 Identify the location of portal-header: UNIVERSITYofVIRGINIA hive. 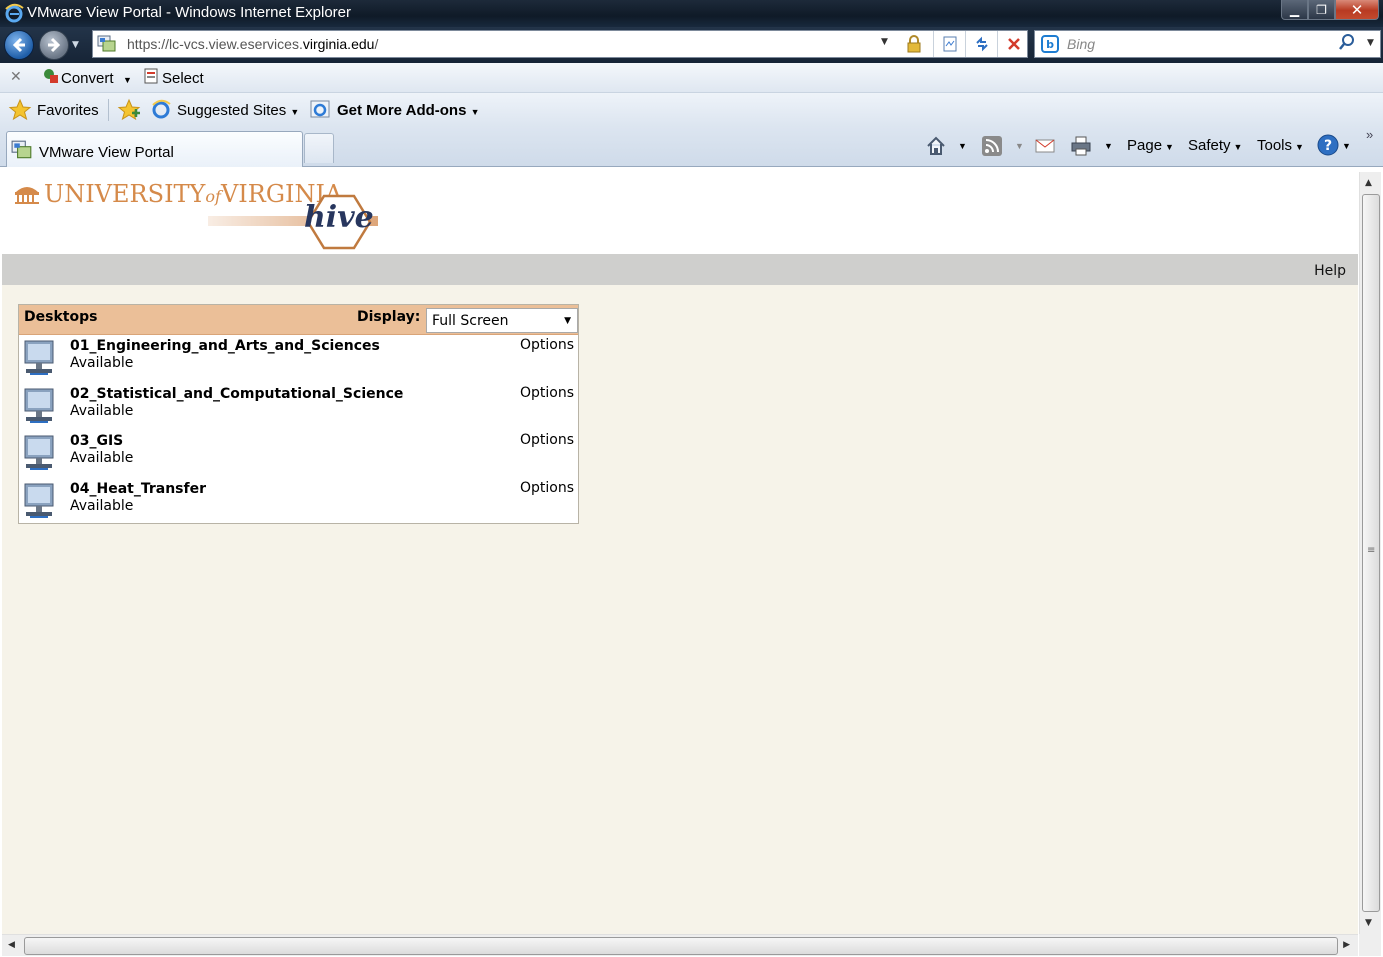
(680, 213).